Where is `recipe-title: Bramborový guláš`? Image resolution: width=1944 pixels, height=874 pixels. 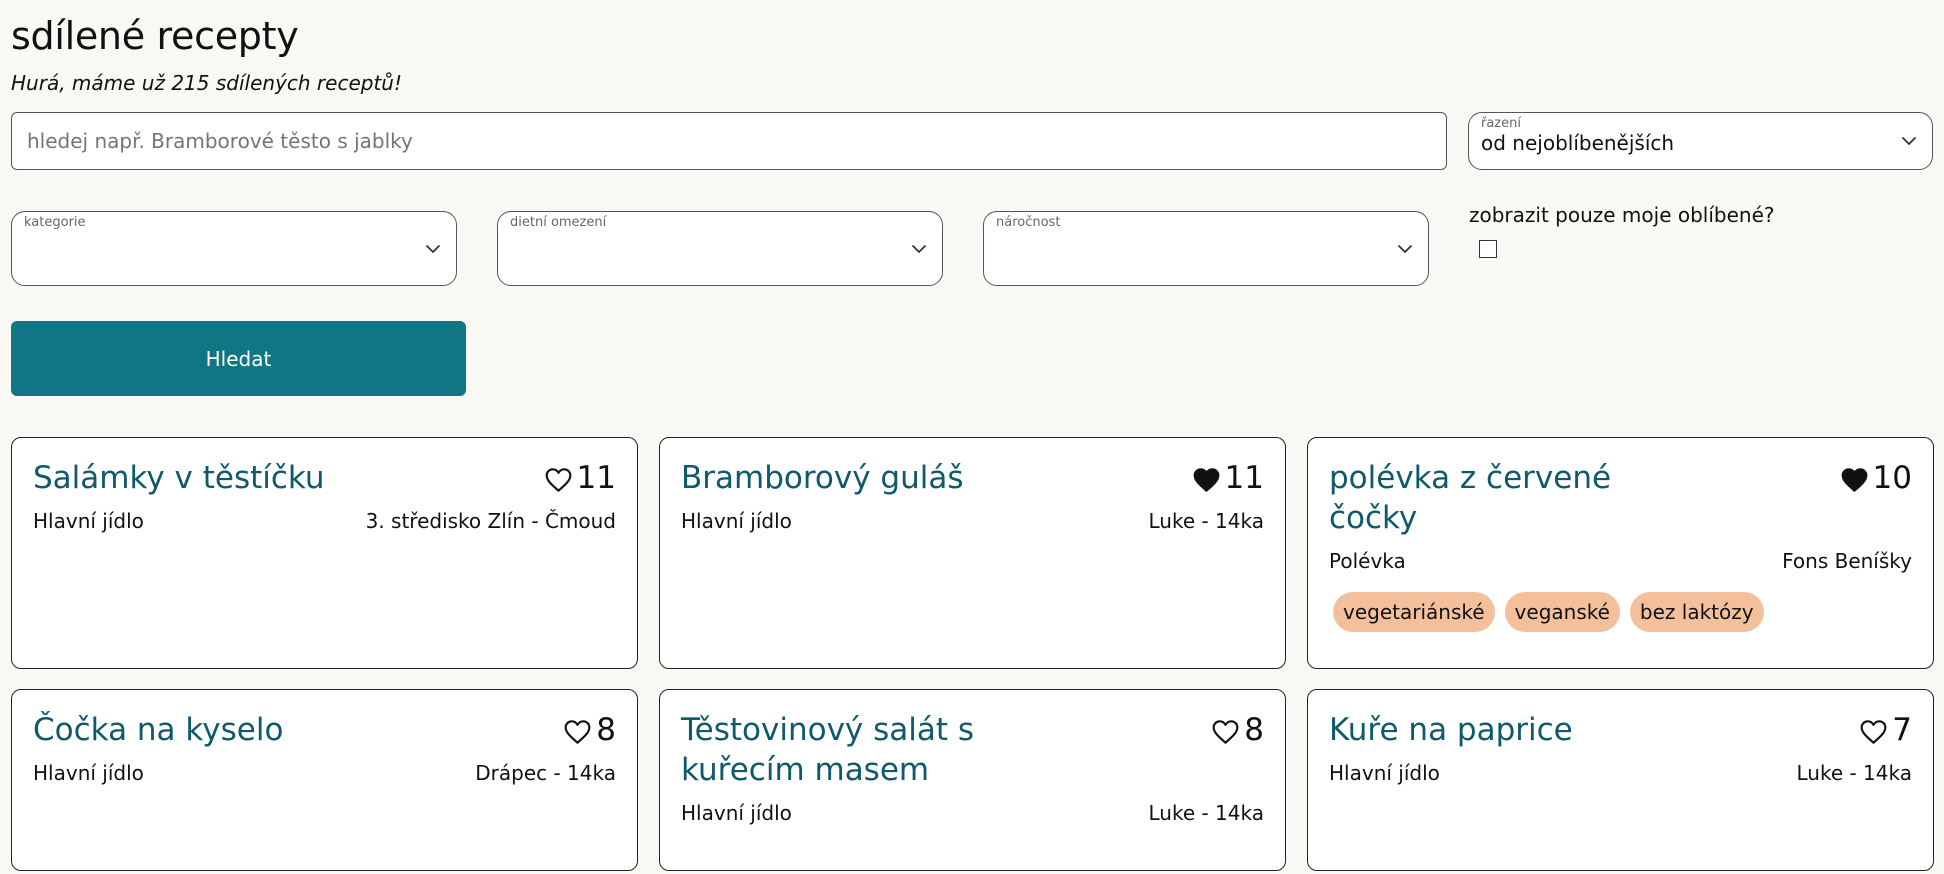 recipe-title: Bramborový guláš is located at coordinates (822, 478).